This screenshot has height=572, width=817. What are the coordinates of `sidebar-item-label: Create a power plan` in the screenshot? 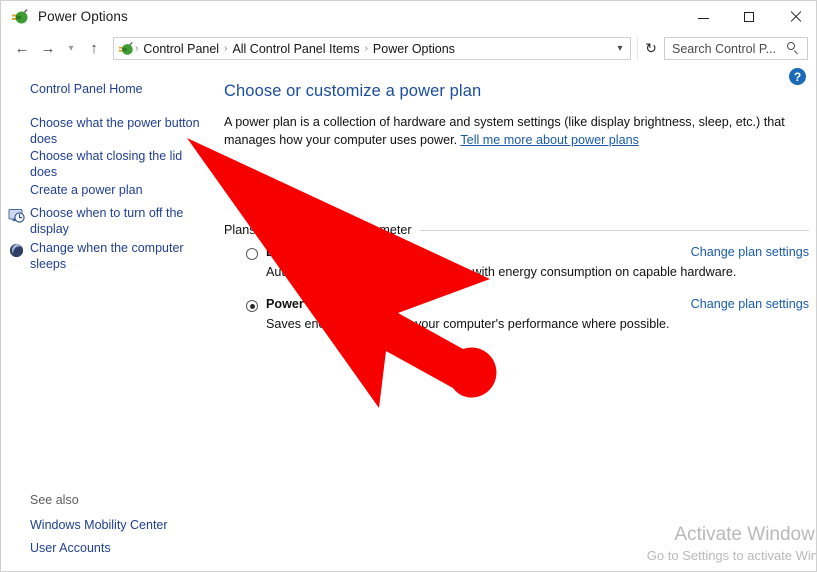 It's located at (86, 190).